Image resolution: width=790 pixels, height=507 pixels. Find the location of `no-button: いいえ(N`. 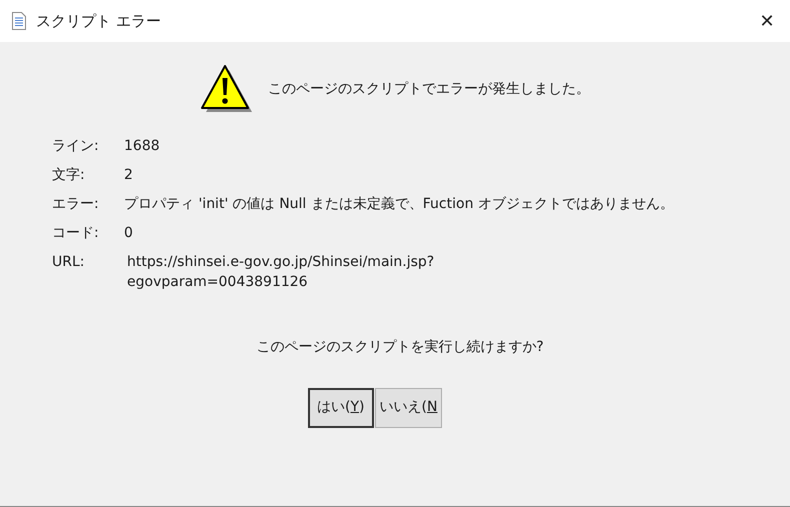

no-button: いいえ(N is located at coordinates (408, 408).